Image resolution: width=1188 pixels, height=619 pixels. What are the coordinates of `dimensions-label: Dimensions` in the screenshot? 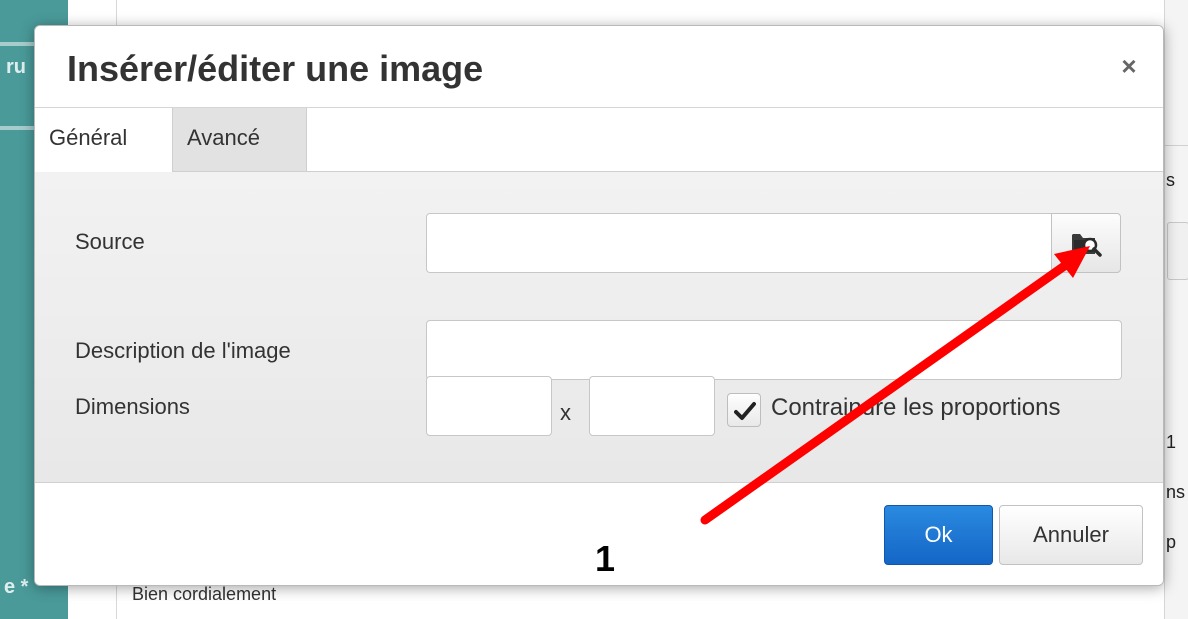 It's located at (132, 406).